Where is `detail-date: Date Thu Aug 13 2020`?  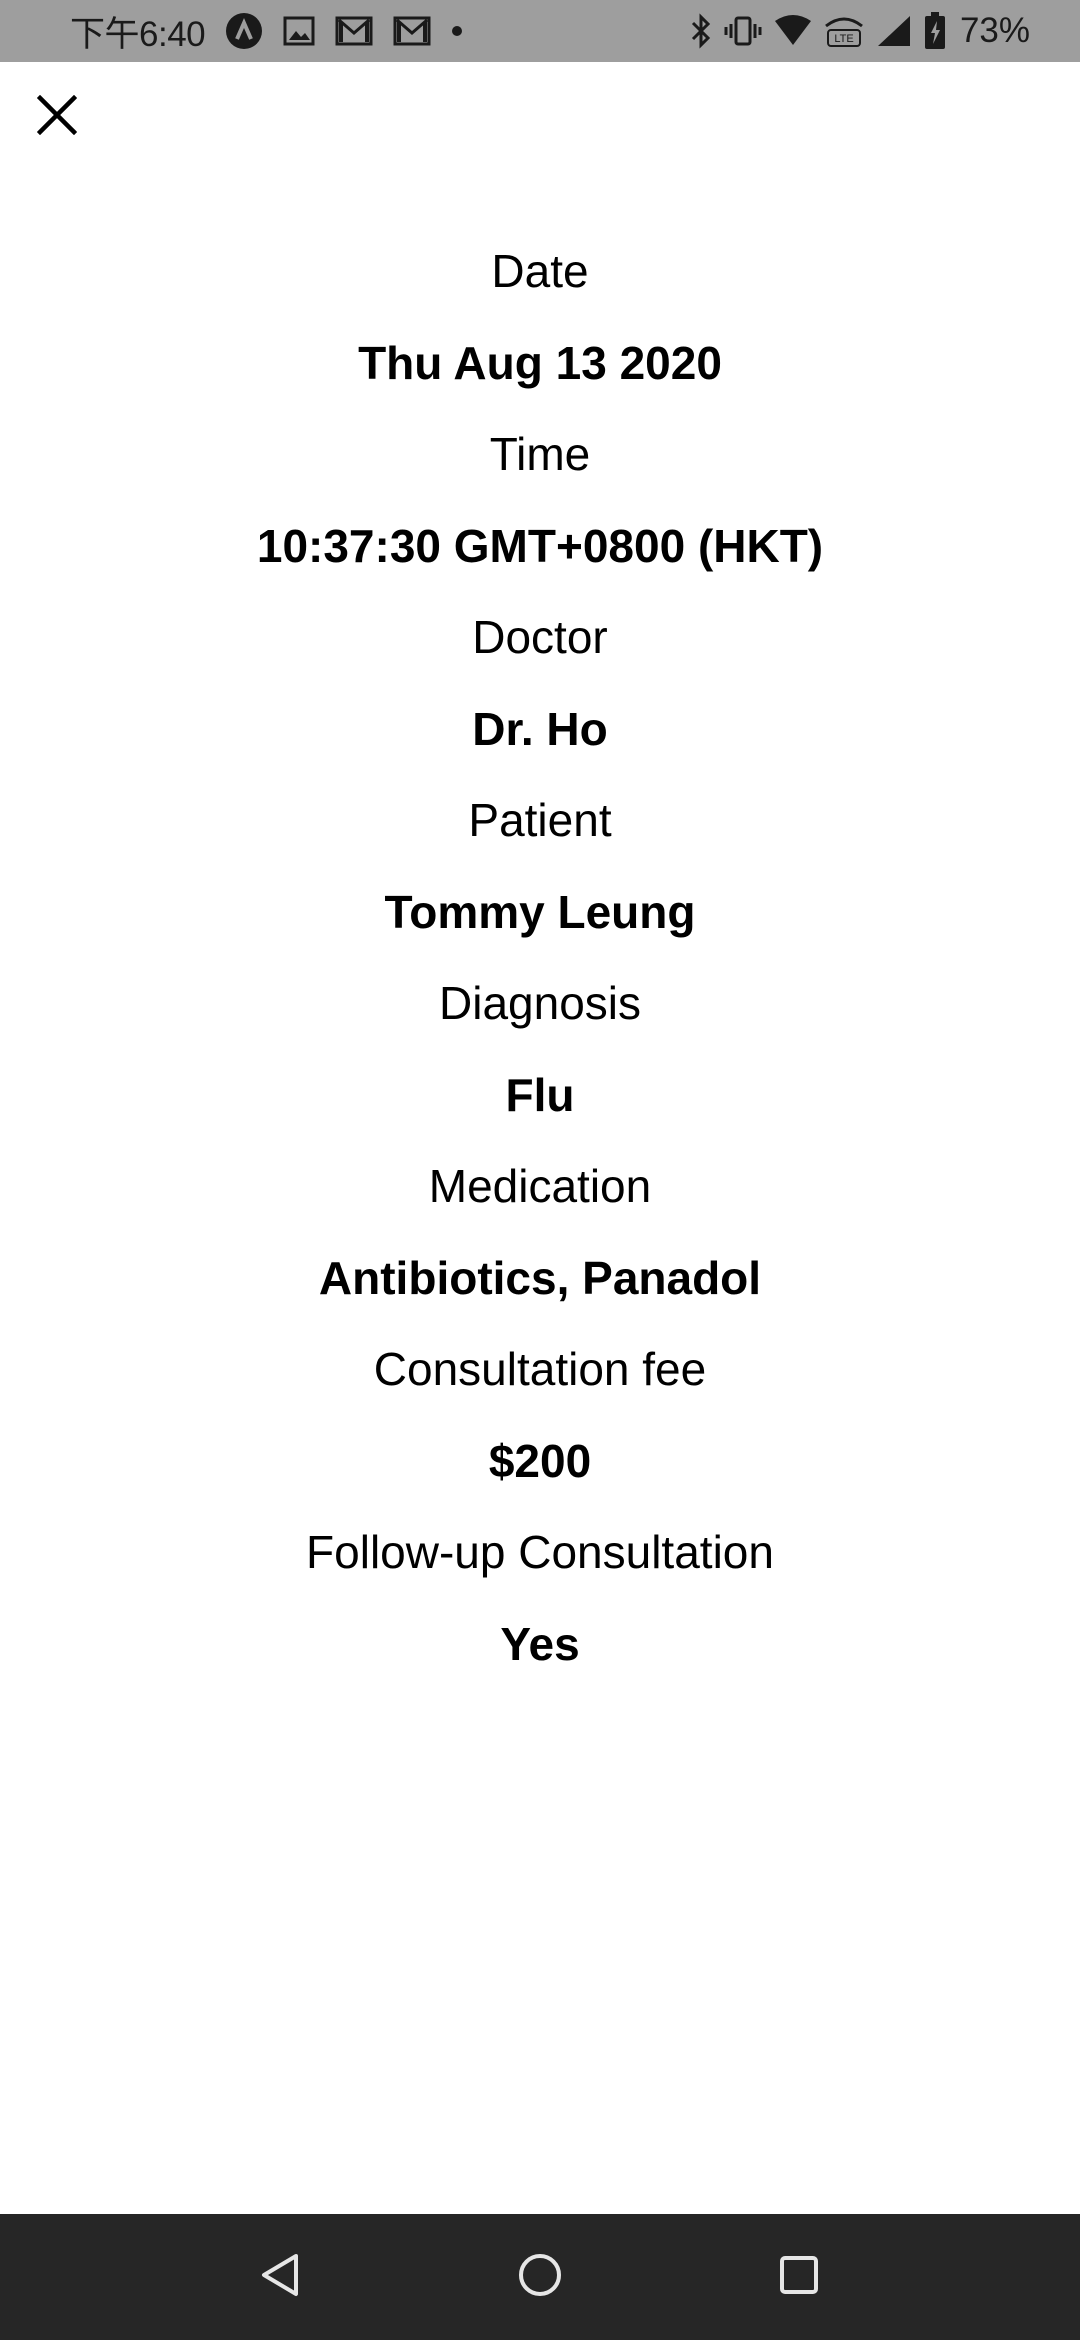
detail-date: Date Thu Aug 13 2020 is located at coordinates (540, 317).